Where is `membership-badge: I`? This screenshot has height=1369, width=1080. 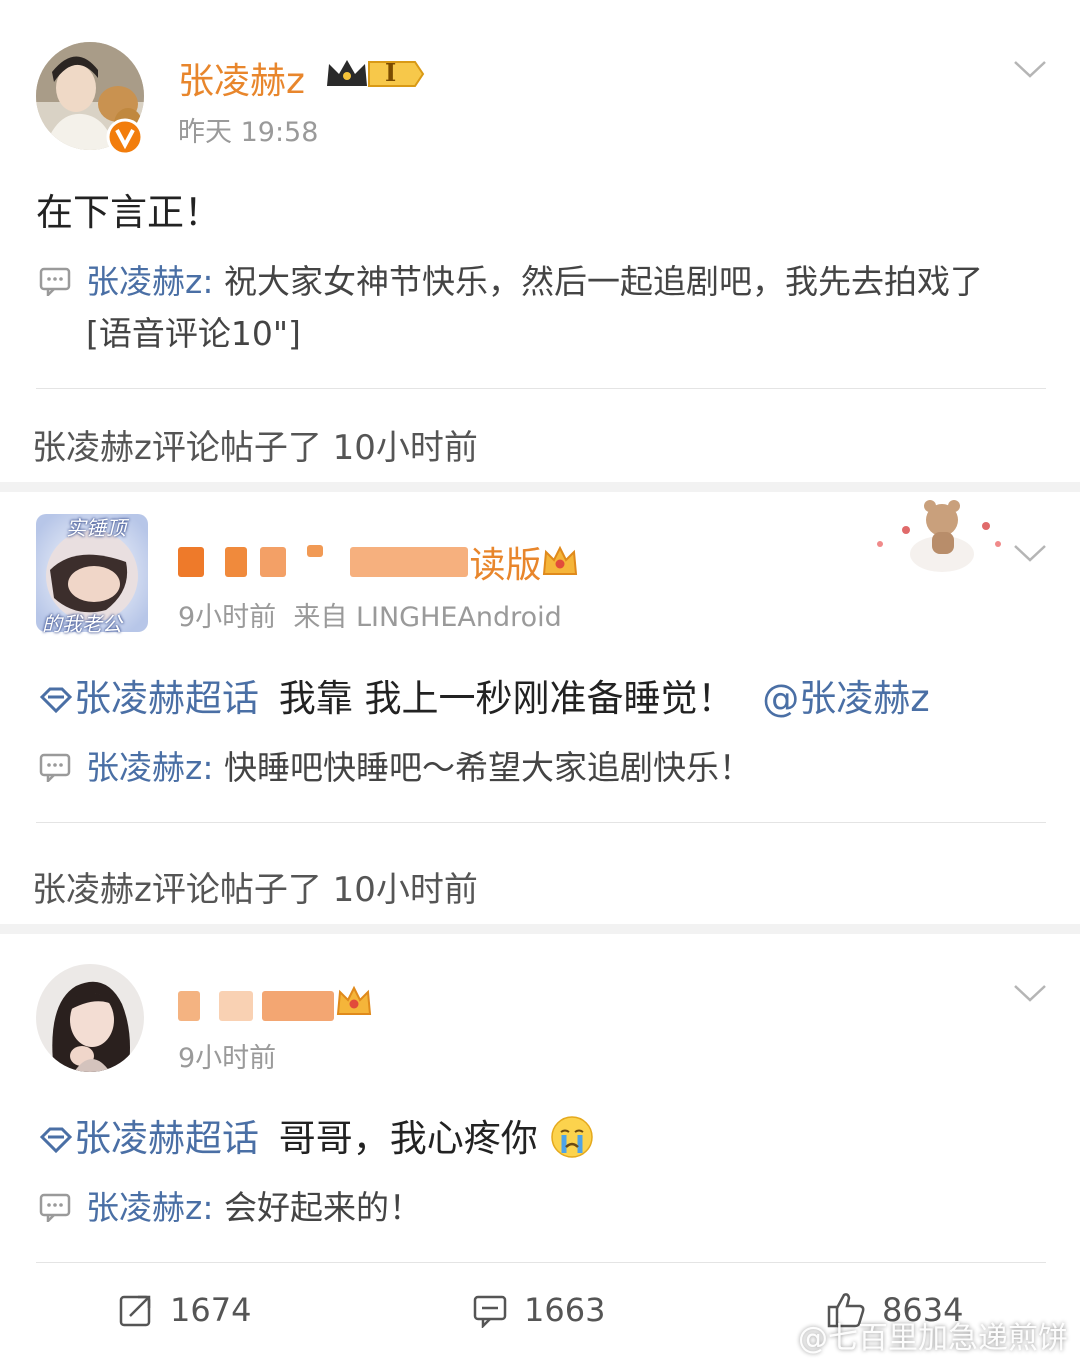
membership-badge: I is located at coordinates (375, 74).